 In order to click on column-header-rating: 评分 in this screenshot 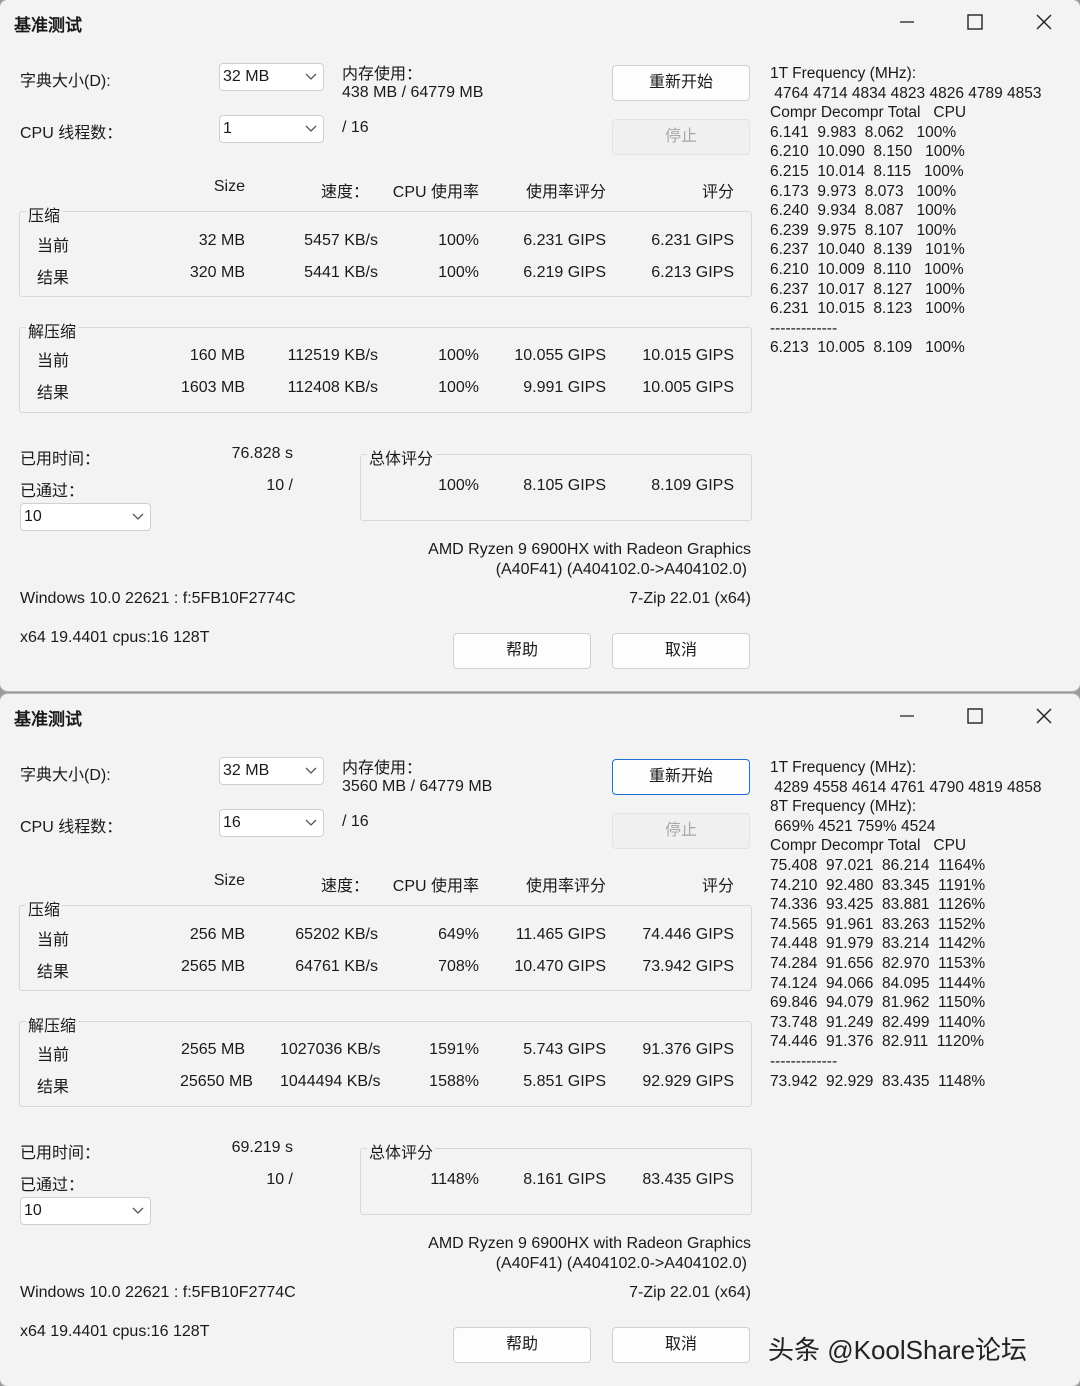, I will do `click(717, 886)`.